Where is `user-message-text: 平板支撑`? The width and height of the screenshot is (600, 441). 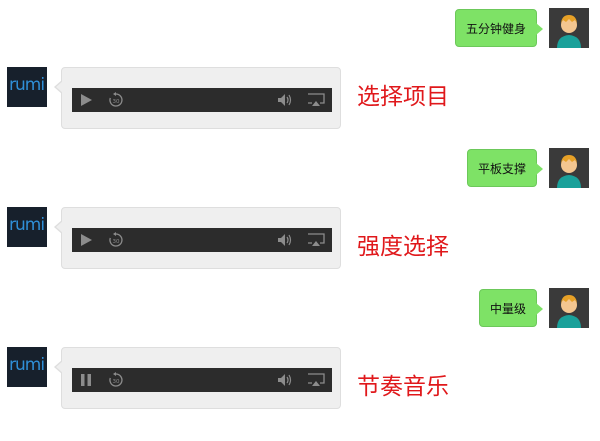 user-message-text: 平板支撑 is located at coordinates (501, 169).